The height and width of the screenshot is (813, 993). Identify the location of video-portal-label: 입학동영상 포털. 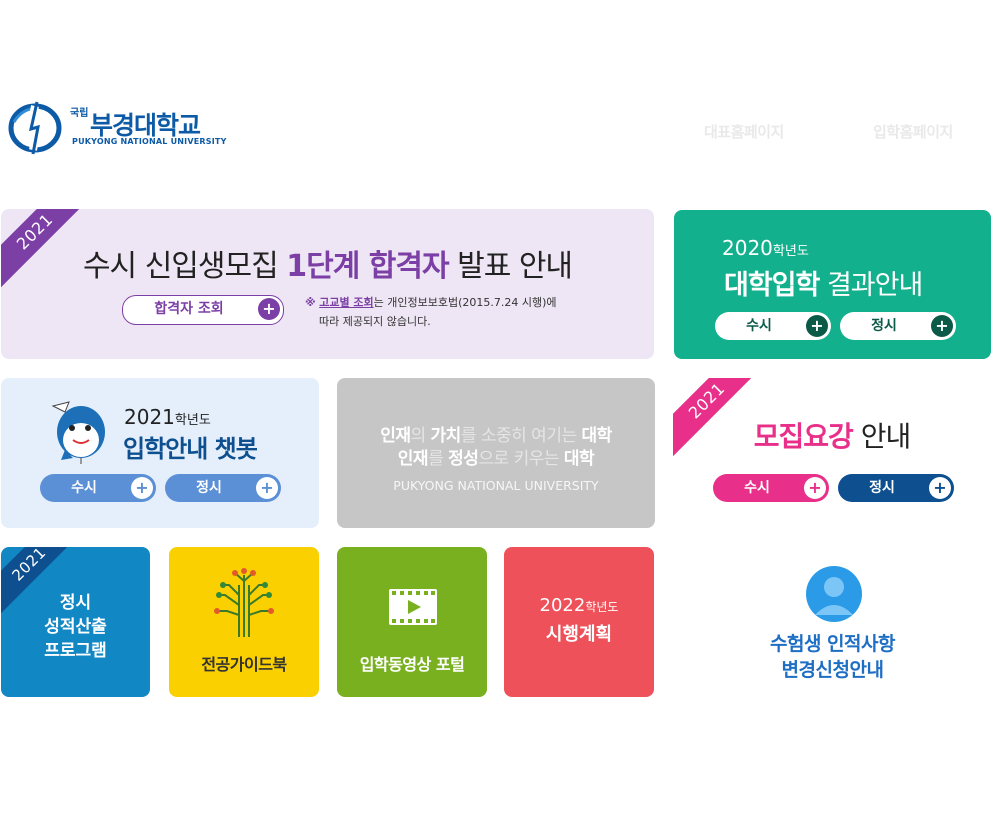
(412, 664).